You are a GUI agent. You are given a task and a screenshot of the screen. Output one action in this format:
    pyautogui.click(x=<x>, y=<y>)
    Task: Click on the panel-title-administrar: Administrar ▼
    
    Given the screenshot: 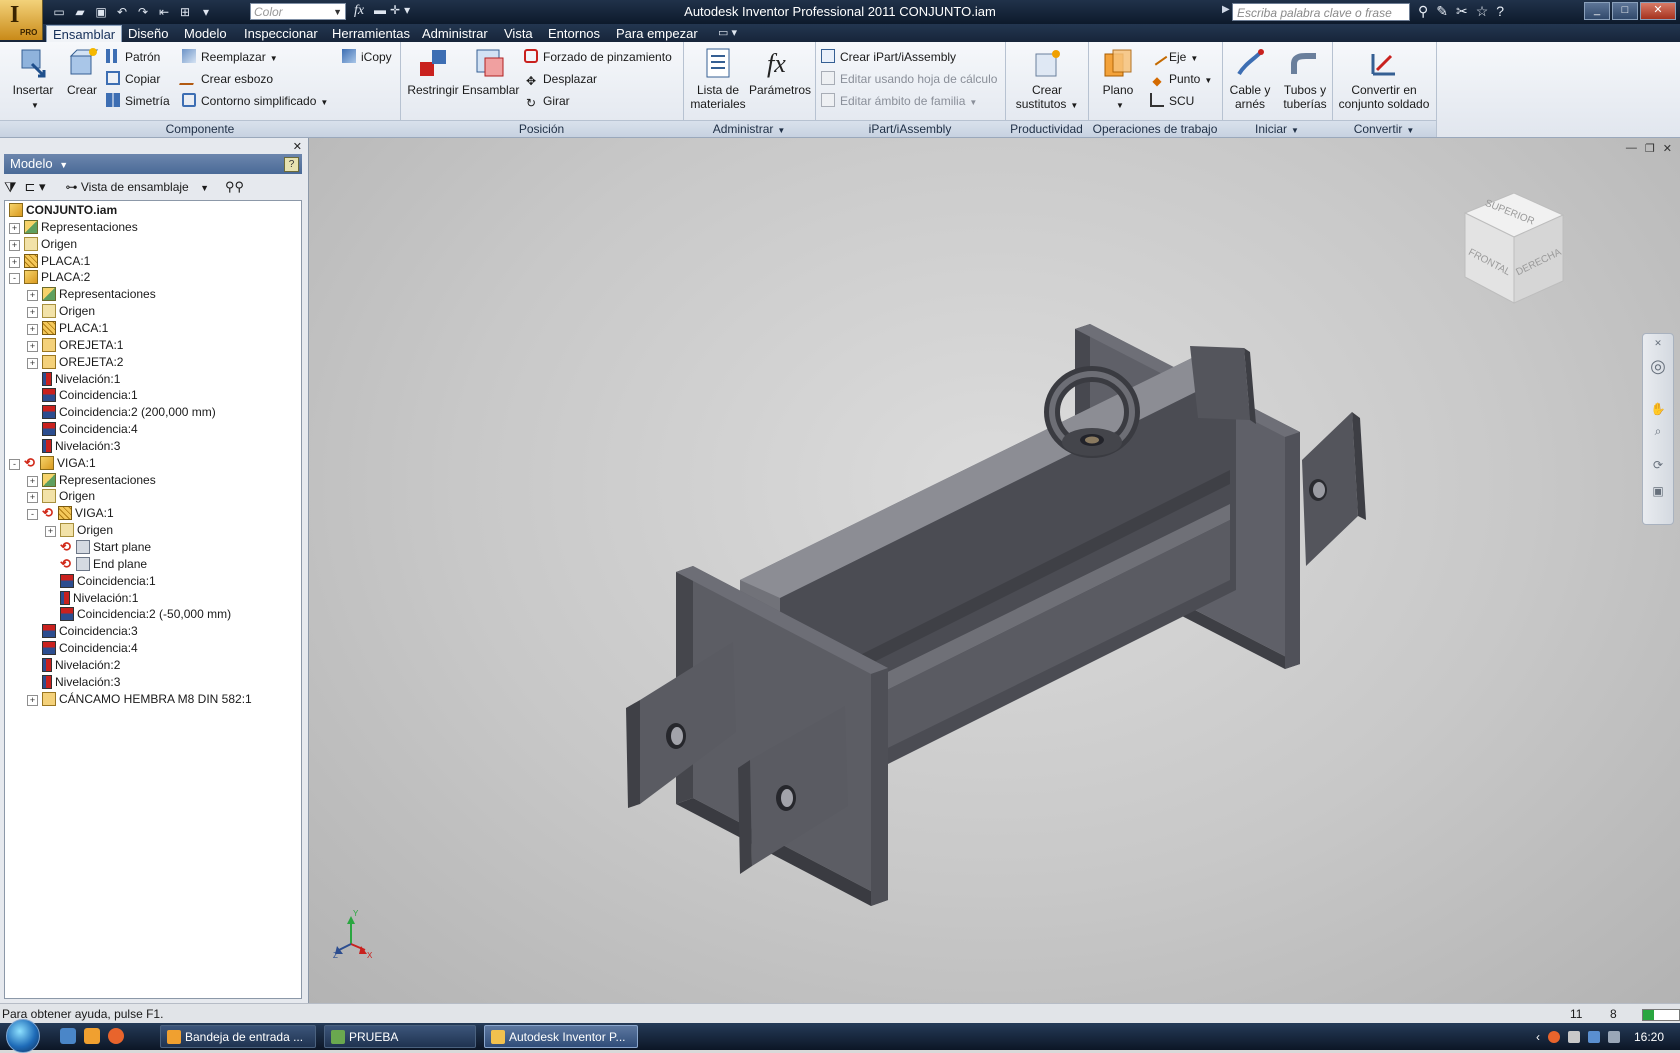 What is the action you would take?
    pyautogui.click(x=749, y=128)
    